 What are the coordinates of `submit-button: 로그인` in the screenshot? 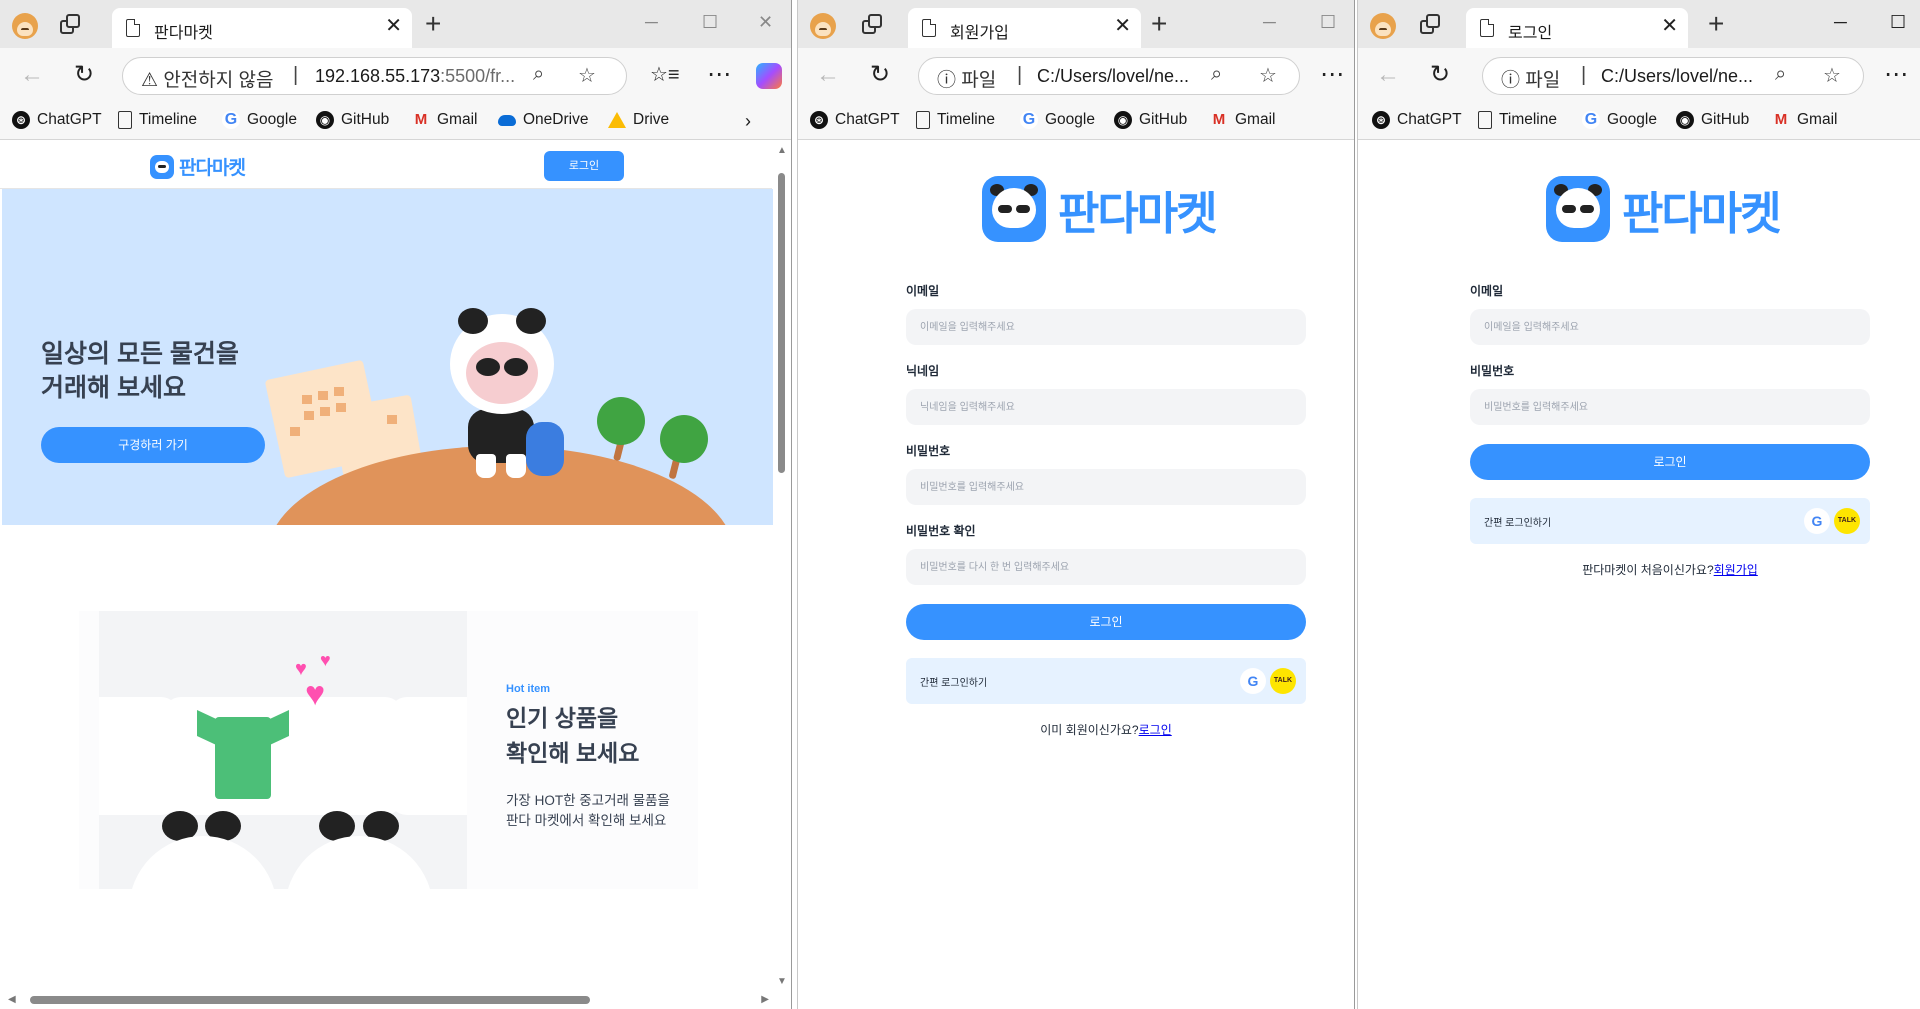 It's located at (1106, 622).